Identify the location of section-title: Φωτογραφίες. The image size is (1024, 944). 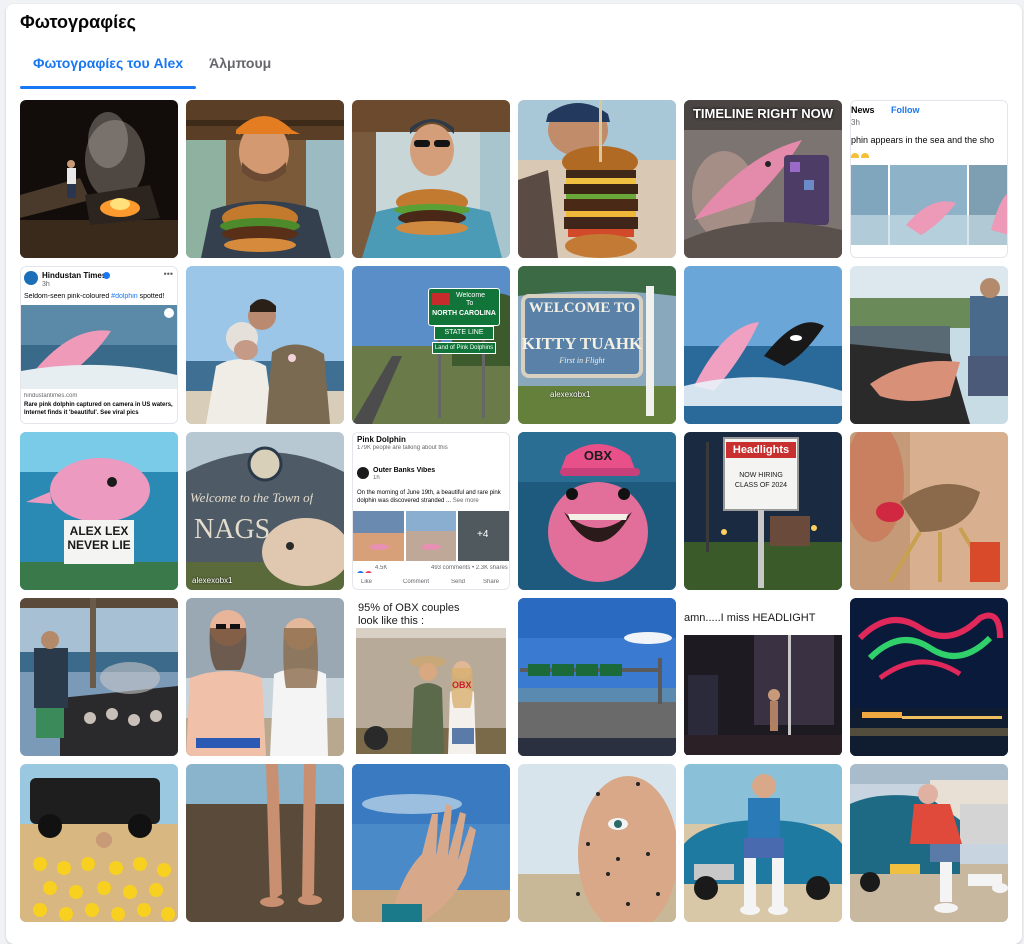
(78, 22).